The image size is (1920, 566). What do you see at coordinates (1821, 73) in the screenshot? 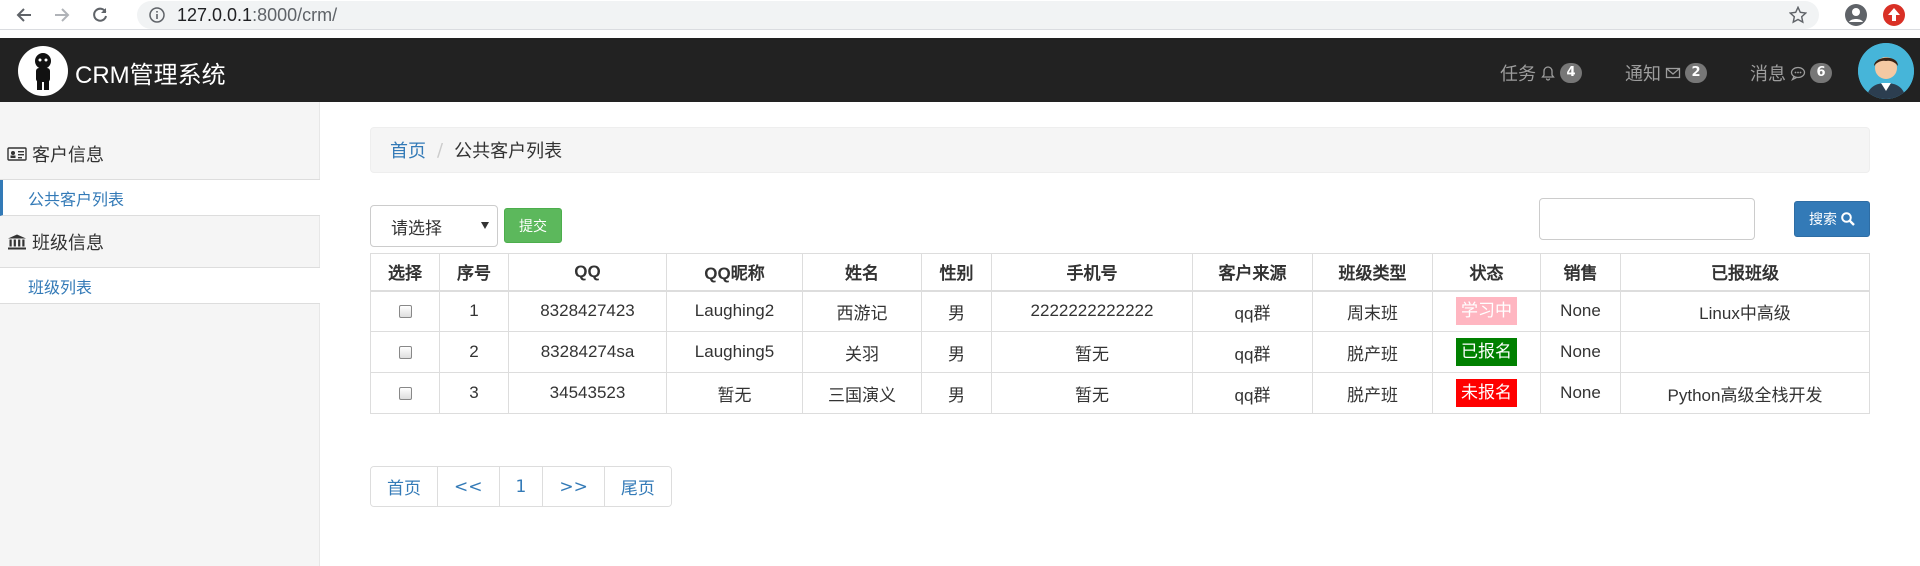
I see `messages-badge: 6` at bounding box center [1821, 73].